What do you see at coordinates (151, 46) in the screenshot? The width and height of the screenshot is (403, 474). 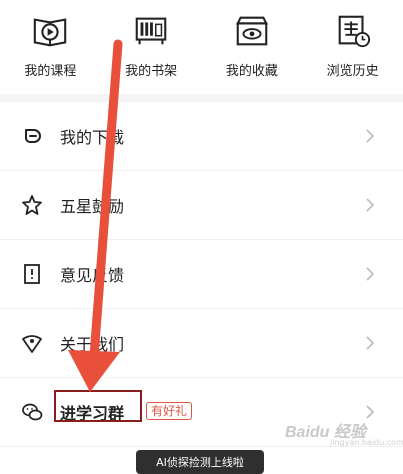 I see `quick-item-my-bookshelf: 我的书架` at bounding box center [151, 46].